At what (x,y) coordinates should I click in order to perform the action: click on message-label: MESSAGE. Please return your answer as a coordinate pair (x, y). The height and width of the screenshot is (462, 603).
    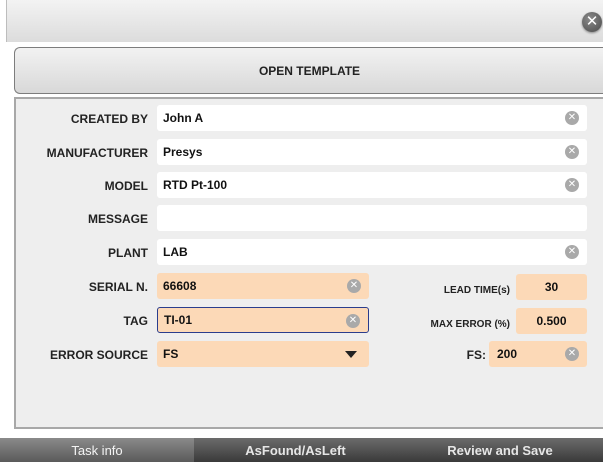
    Looking at the image, I should click on (117, 219).